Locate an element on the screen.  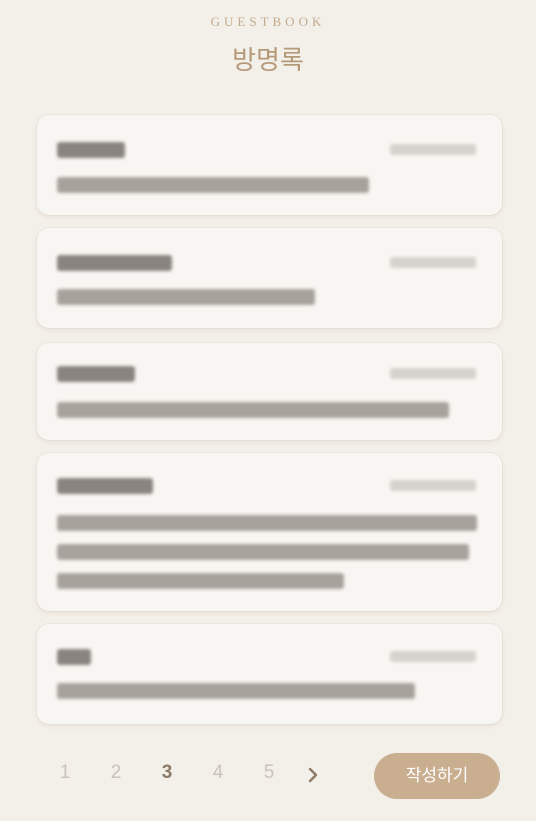
page-1-link: 1 is located at coordinates (65, 773).